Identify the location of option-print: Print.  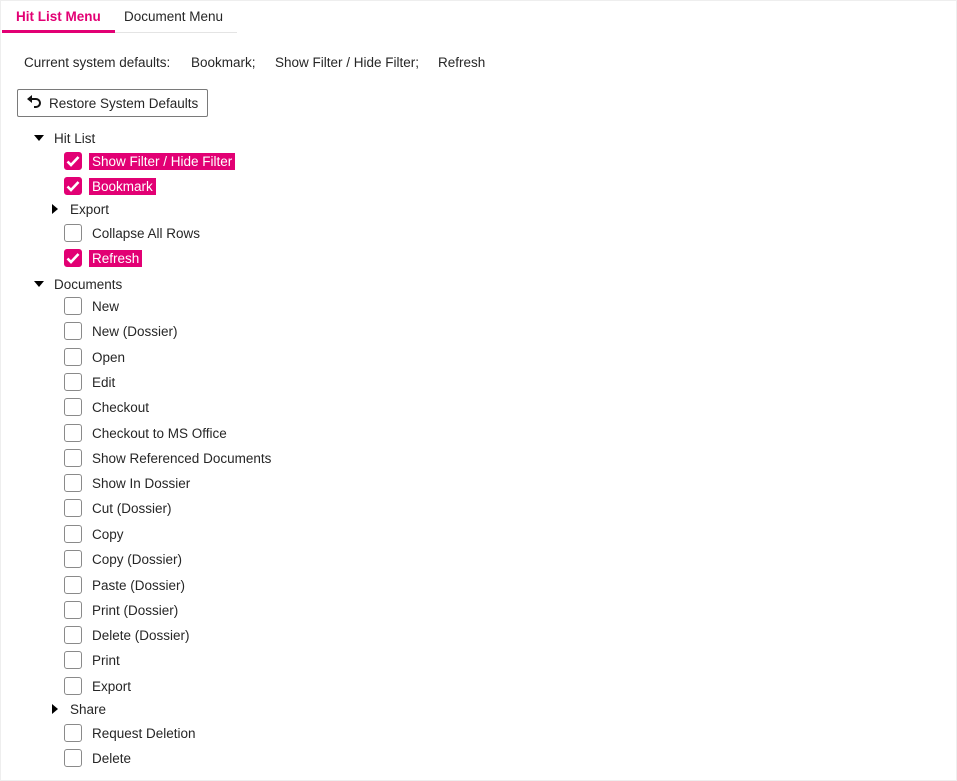
(93, 660).